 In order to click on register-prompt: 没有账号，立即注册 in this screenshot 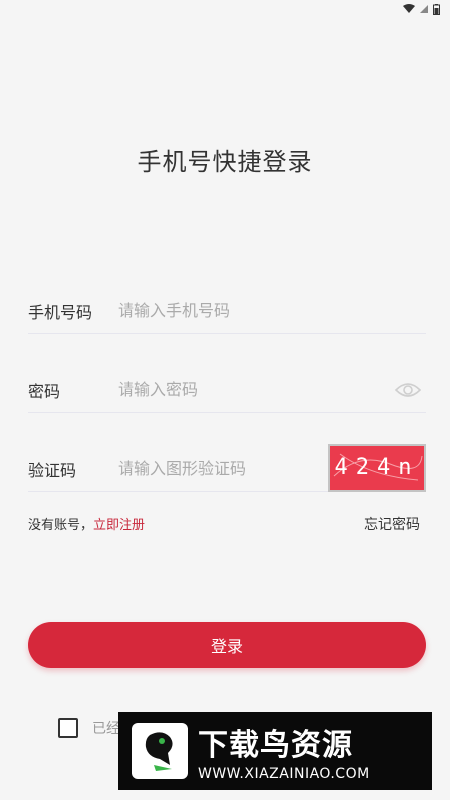, I will do `click(86, 524)`.